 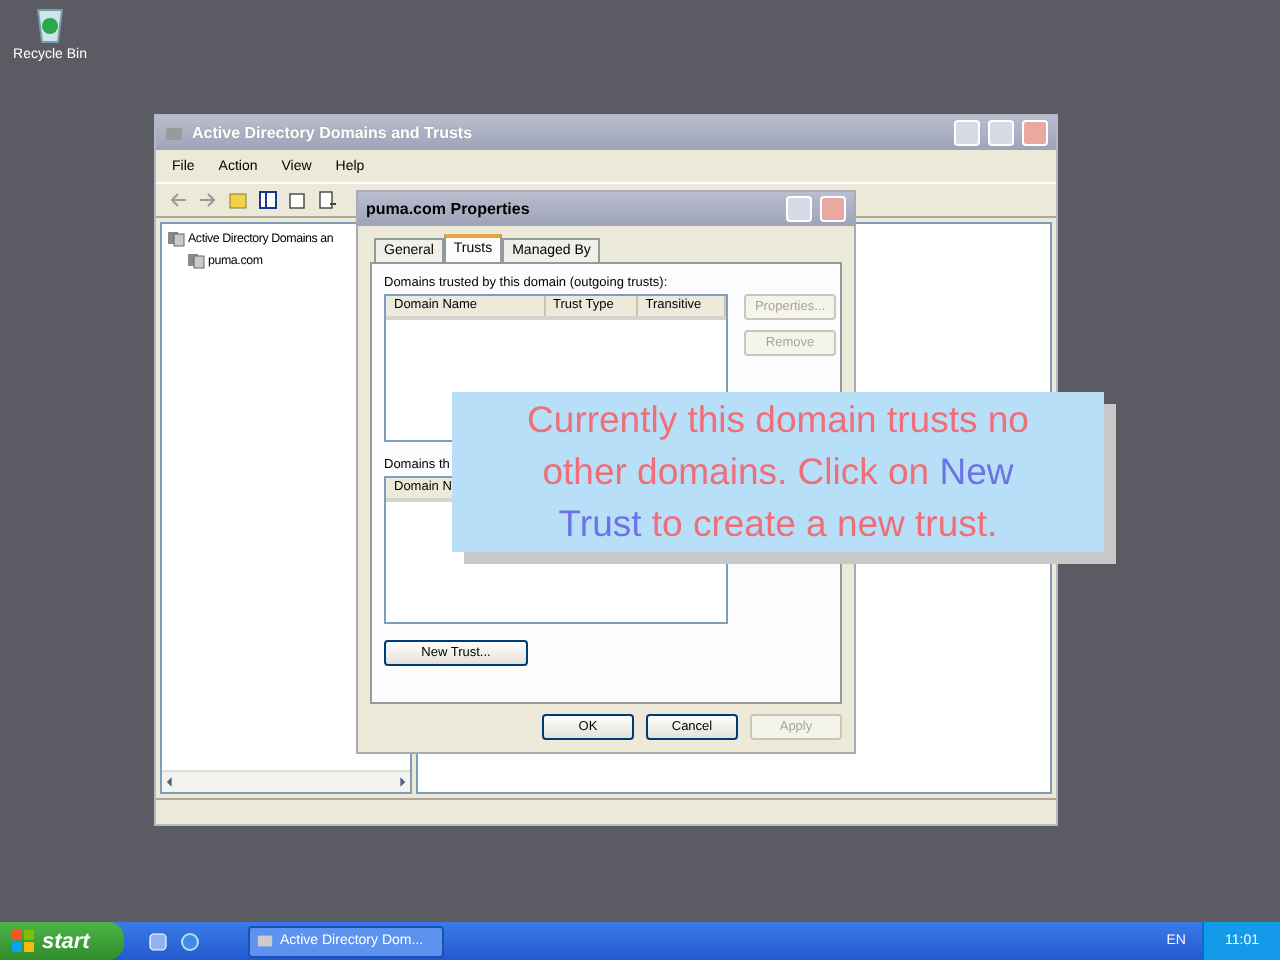 I want to click on window-title: Active Directory Domains and Trusts, so click(x=333, y=133).